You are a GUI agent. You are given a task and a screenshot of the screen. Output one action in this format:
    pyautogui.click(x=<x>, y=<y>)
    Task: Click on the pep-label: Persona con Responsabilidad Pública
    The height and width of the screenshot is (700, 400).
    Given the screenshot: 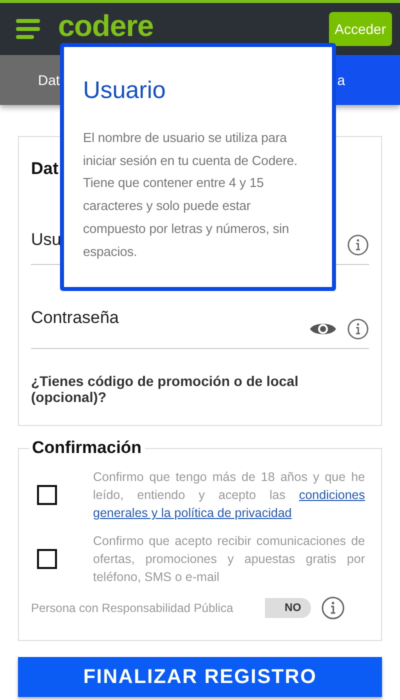 What is the action you would take?
    pyautogui.click(x=132, y=608)
    